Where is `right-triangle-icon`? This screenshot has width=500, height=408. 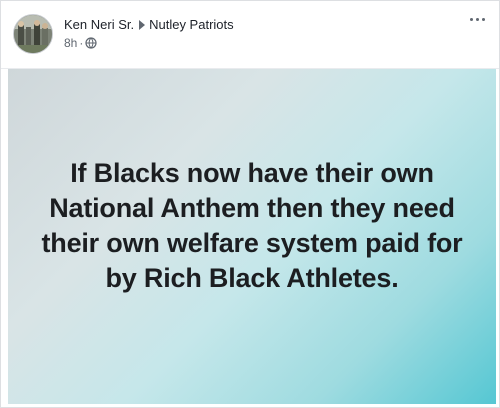
right-triangle-icon is located at coordinates (142, 25).